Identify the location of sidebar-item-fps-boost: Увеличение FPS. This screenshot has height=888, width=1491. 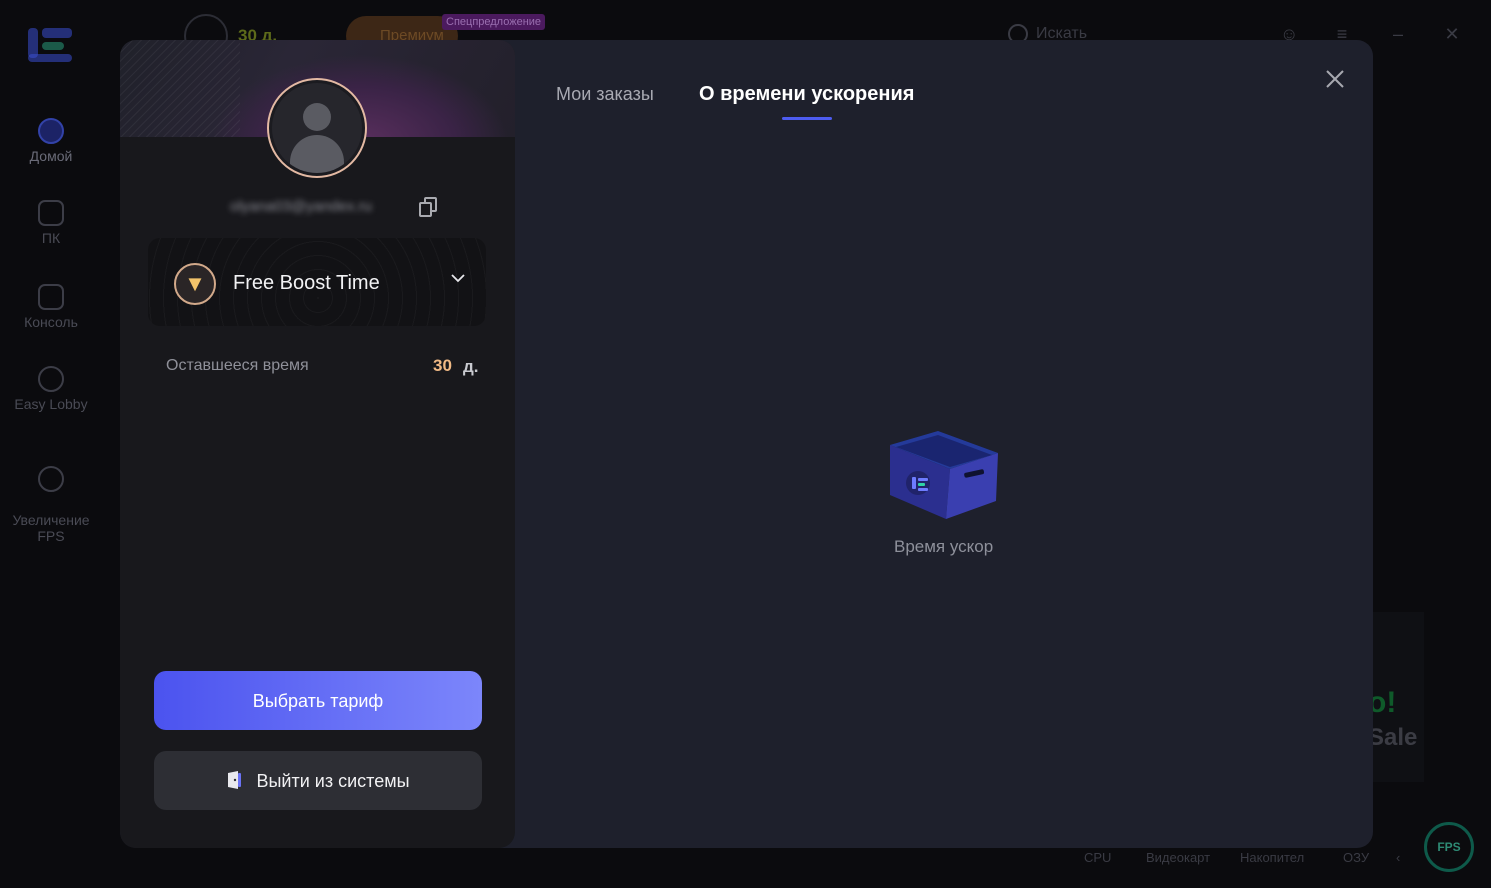
(51, 497).